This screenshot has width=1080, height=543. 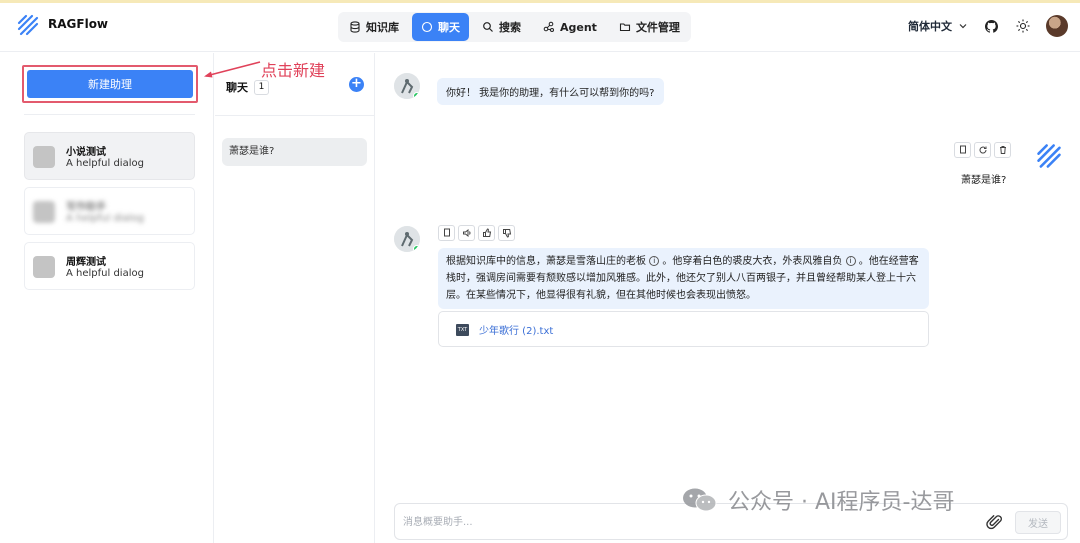 What do you see at coordinates (516, 329) in the screenshot?
I see `reference-file-name: 少年歌行 (2).txt` at bounding box center [516, 329].